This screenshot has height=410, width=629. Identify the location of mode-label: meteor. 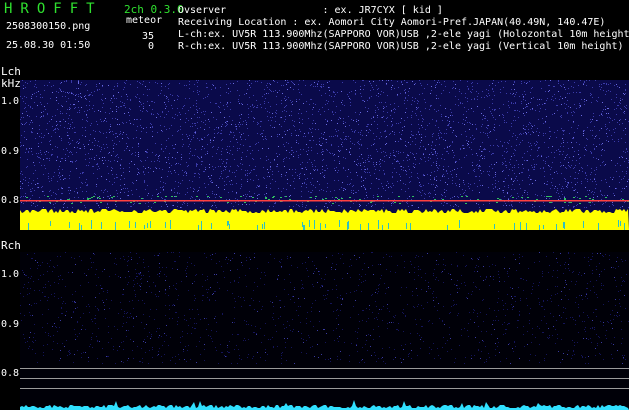
(144, 20).